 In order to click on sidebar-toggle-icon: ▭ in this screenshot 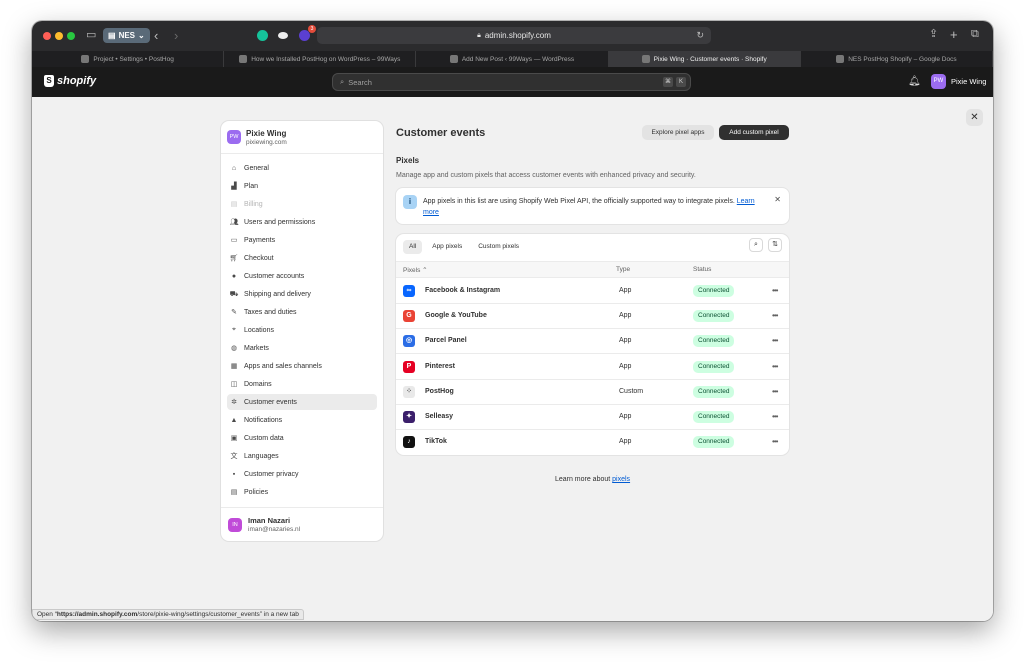, I will do `click(91, 35)`.